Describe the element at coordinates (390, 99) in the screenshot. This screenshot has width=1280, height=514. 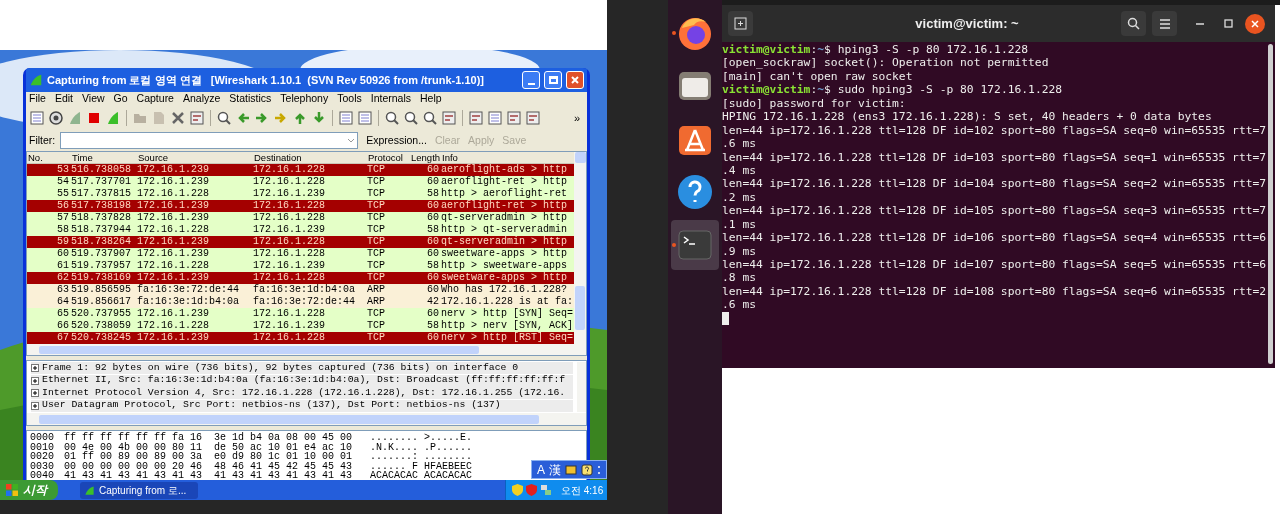
I see `menu-item: Internals` at that location.